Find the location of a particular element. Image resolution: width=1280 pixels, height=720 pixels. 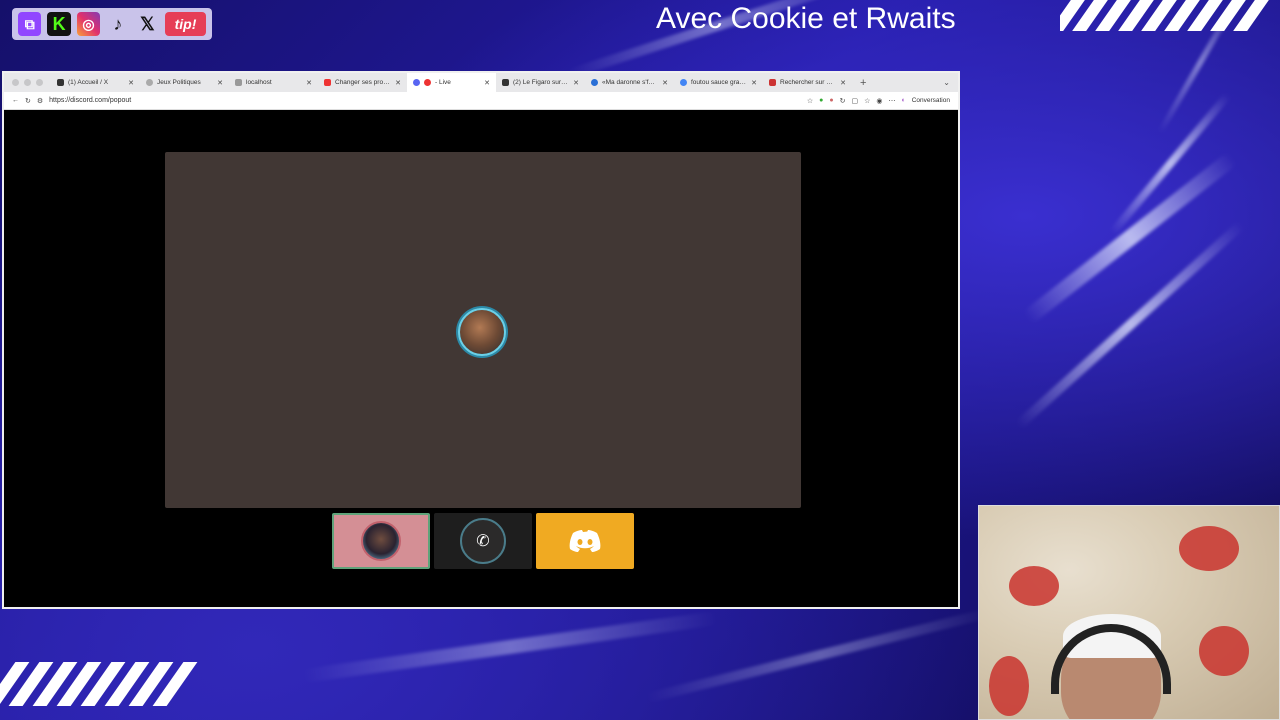

twitch-icon: ⧉ is located at coordinates (30, 24).